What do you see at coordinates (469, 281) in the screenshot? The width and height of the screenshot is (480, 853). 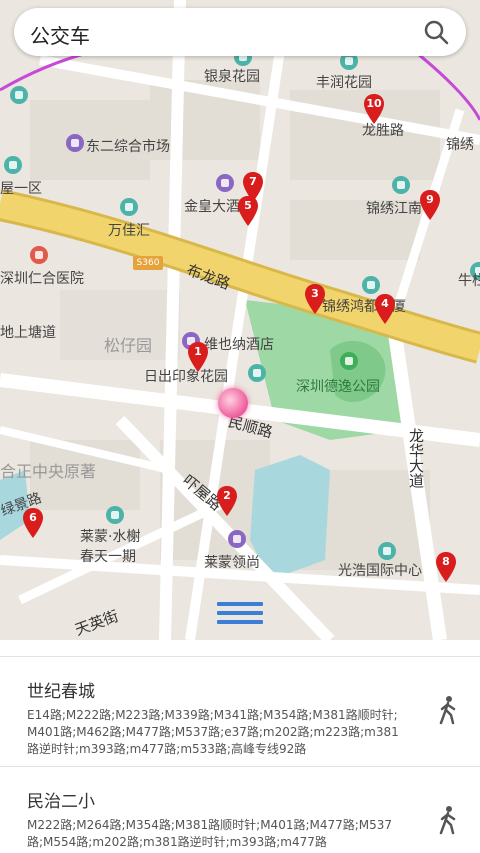 I see `map-label: 牛栏` at bounding box center [469, 281].